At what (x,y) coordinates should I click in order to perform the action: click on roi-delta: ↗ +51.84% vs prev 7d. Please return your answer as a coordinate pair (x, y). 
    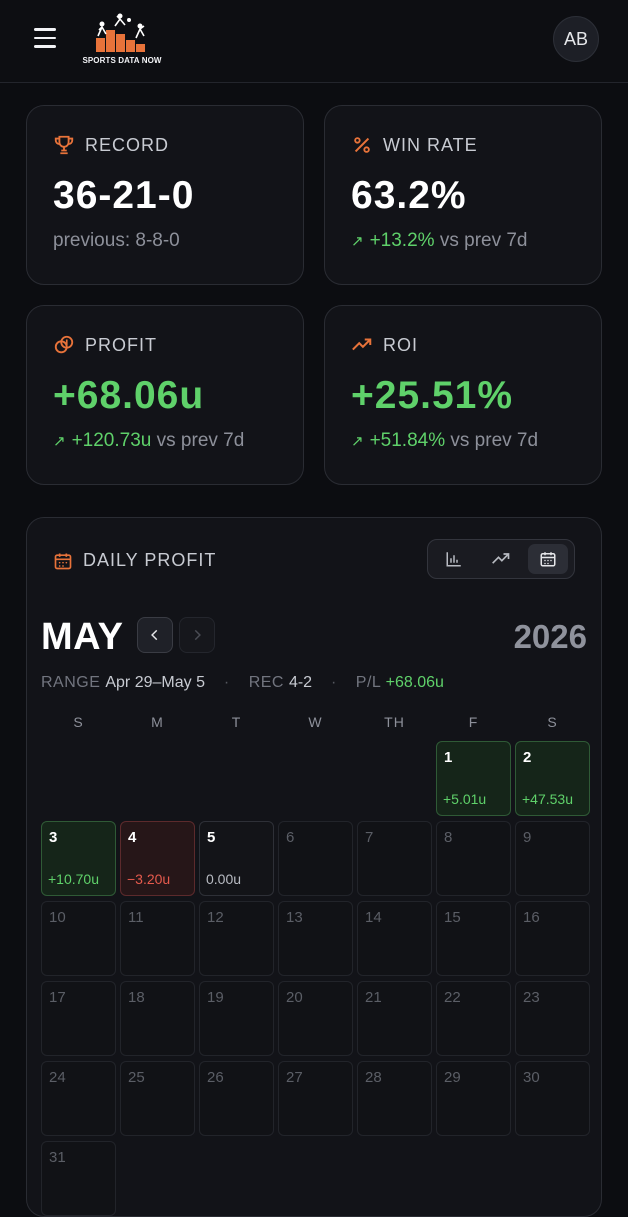
    Looking at the image, I should click on (445, 440).